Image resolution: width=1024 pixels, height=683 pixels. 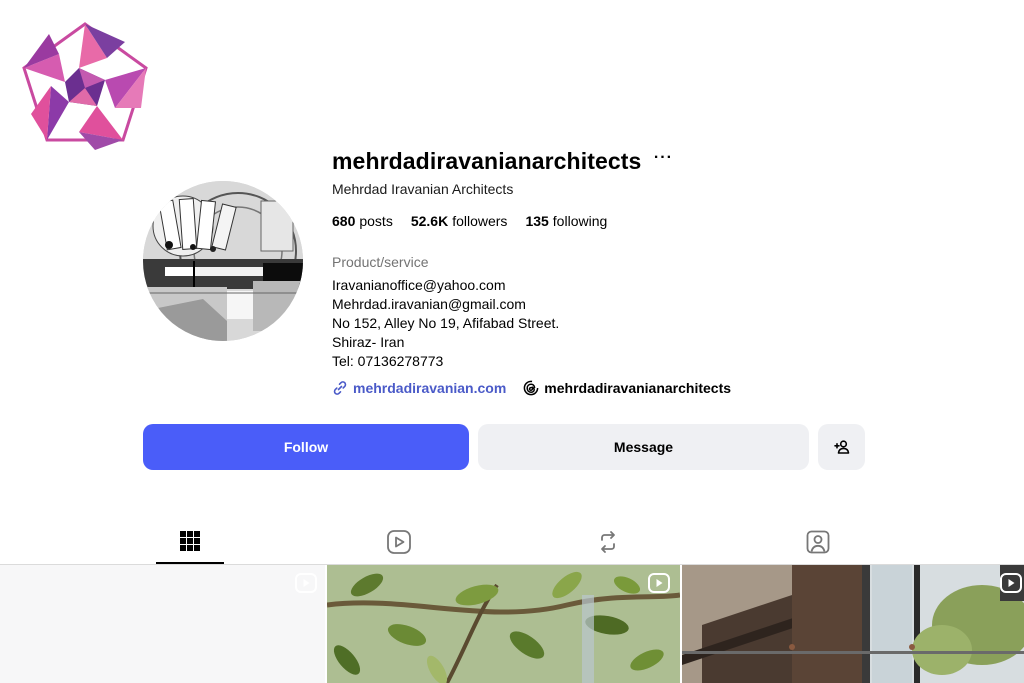 I want to click on tab-reels, so click(x=399, y=542).